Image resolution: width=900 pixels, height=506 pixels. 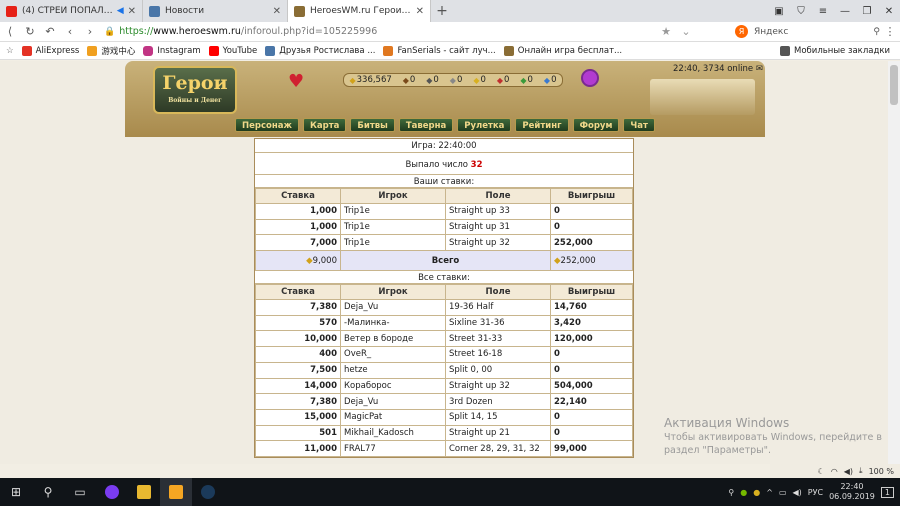 What do you see at coordinates (442, 11) in the screenshot?
I see `new-tab-button: +` at bounding box center [442, 11].